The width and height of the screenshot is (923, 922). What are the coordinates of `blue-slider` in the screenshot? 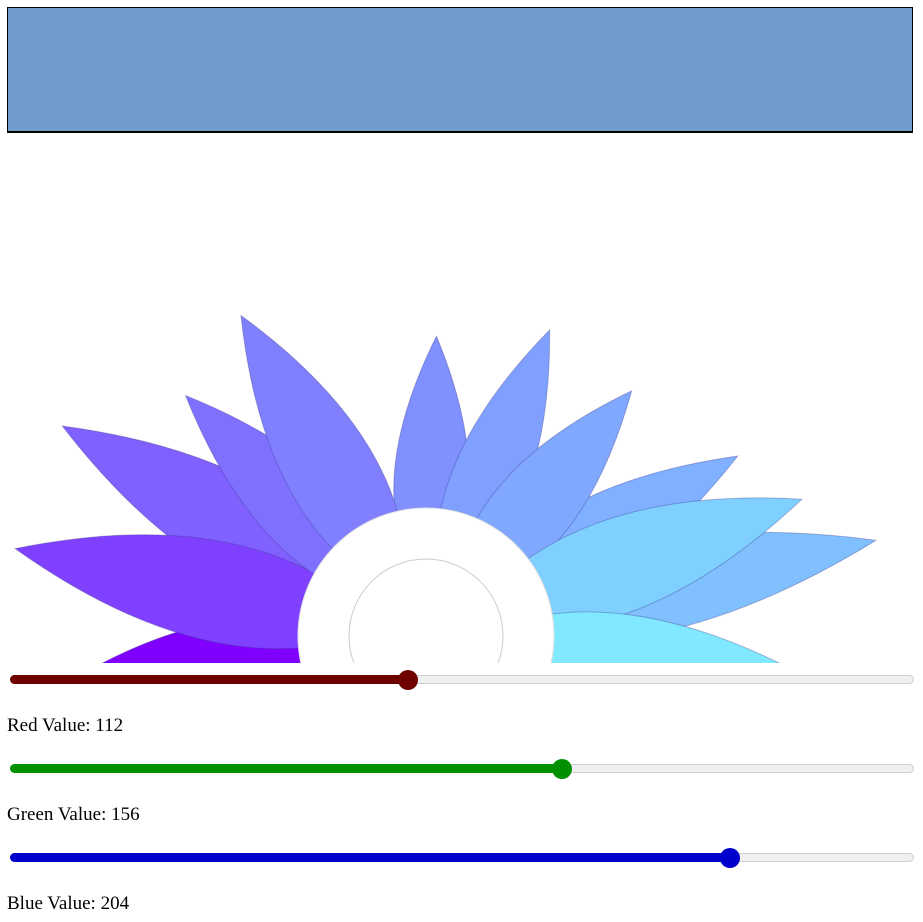 It's located at (462, 858).